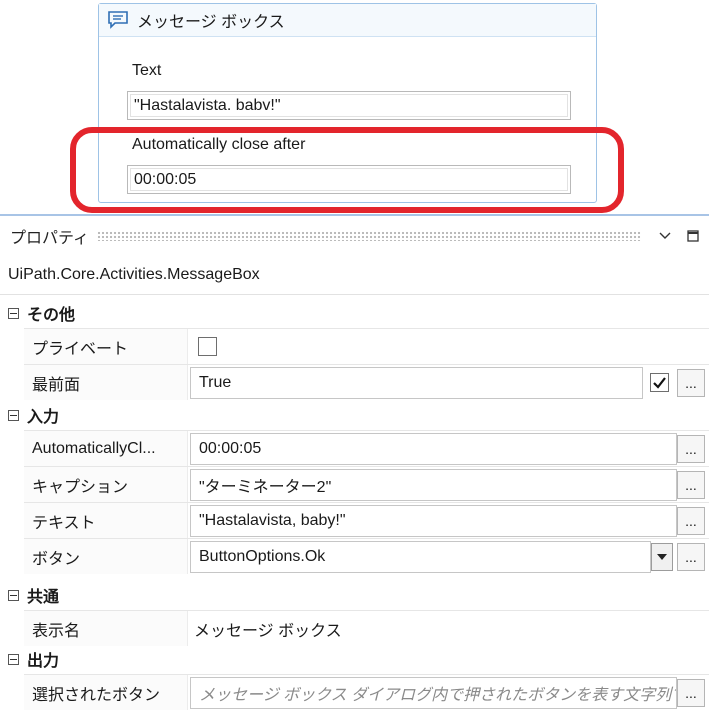  Describe the element at coordinates (106, 628) in the screenshot. I see `property-name-display-name: 表示名` at that location.